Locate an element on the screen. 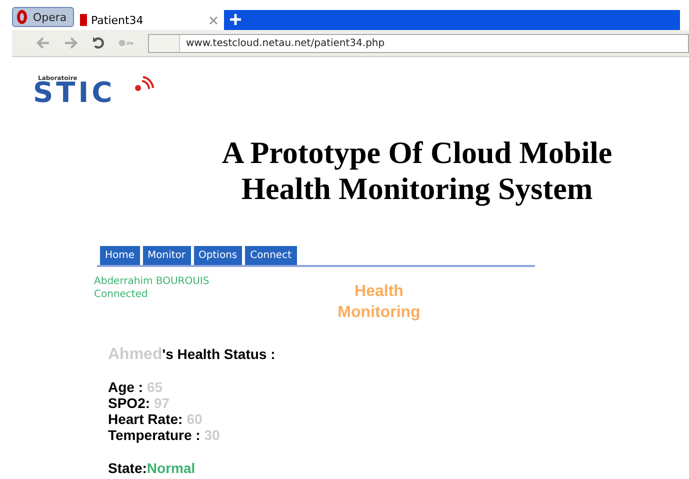 The height and width of the screenshot is (479, 689). vital-label: Temperature : is located at coordinates (154, 435).